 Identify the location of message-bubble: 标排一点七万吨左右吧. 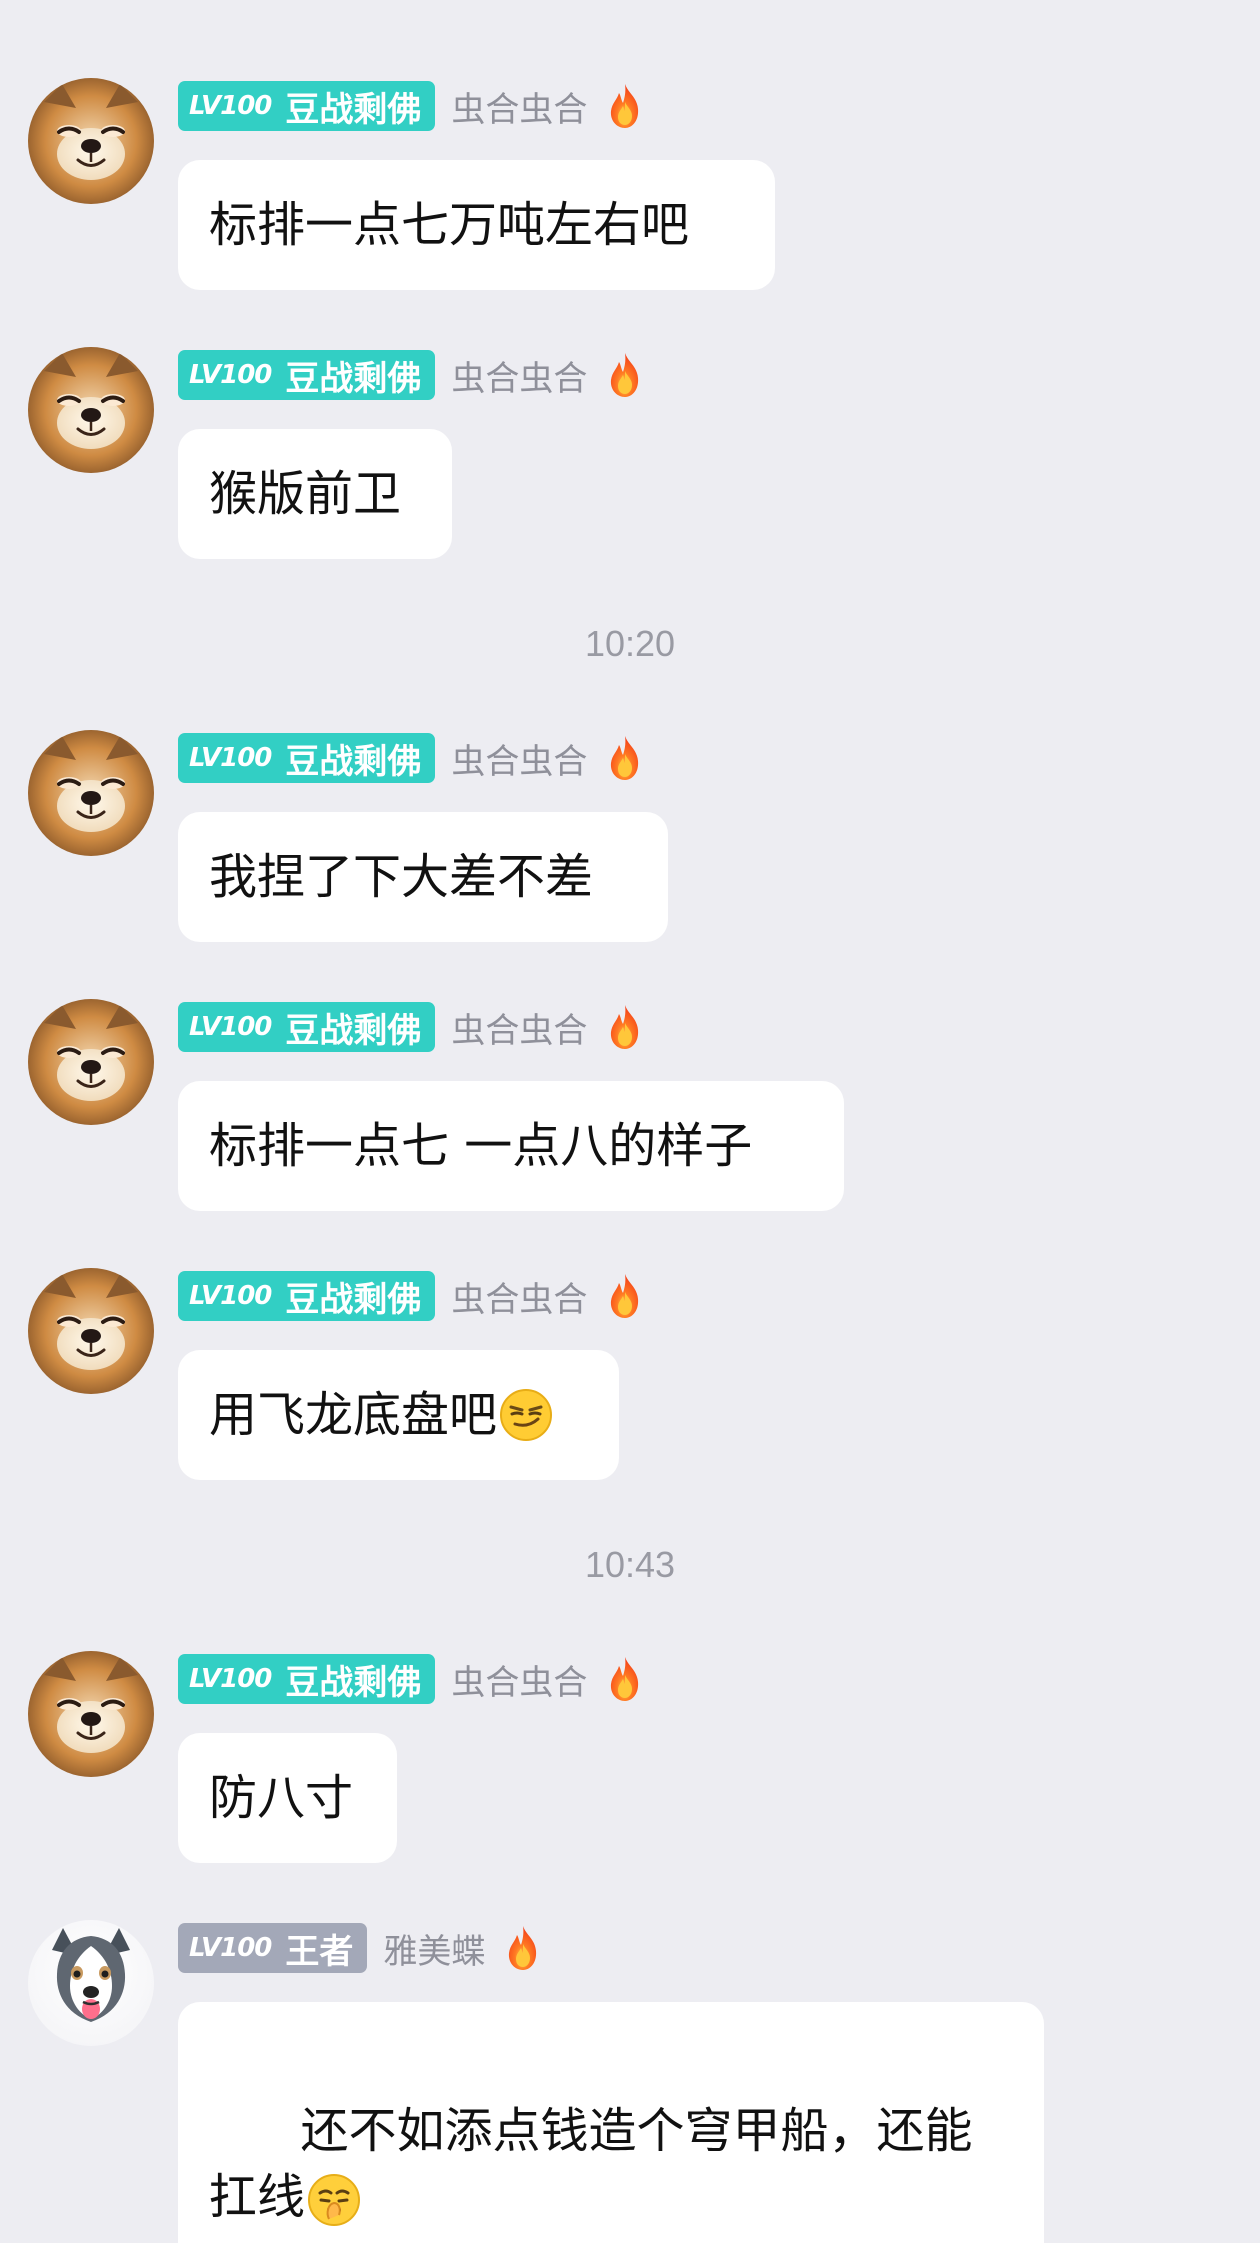
(476, 225).